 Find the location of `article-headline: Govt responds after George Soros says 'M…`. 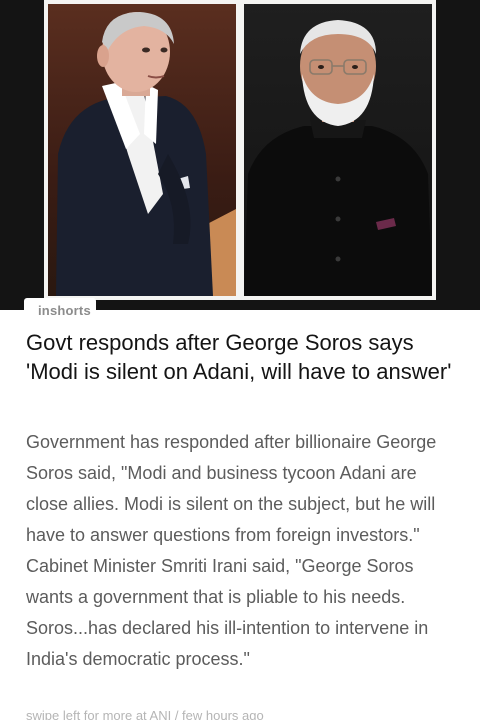

article-headline: Govt responds after George Soros says 'M… is located at coordinates (241, 357).